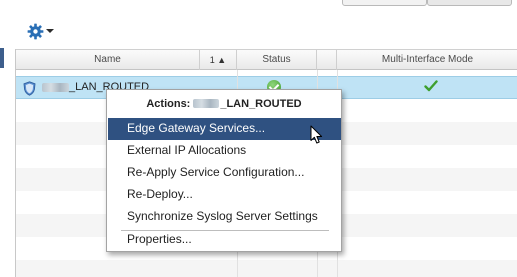  I want to click on column-header-status: Status, so click(277, 60).